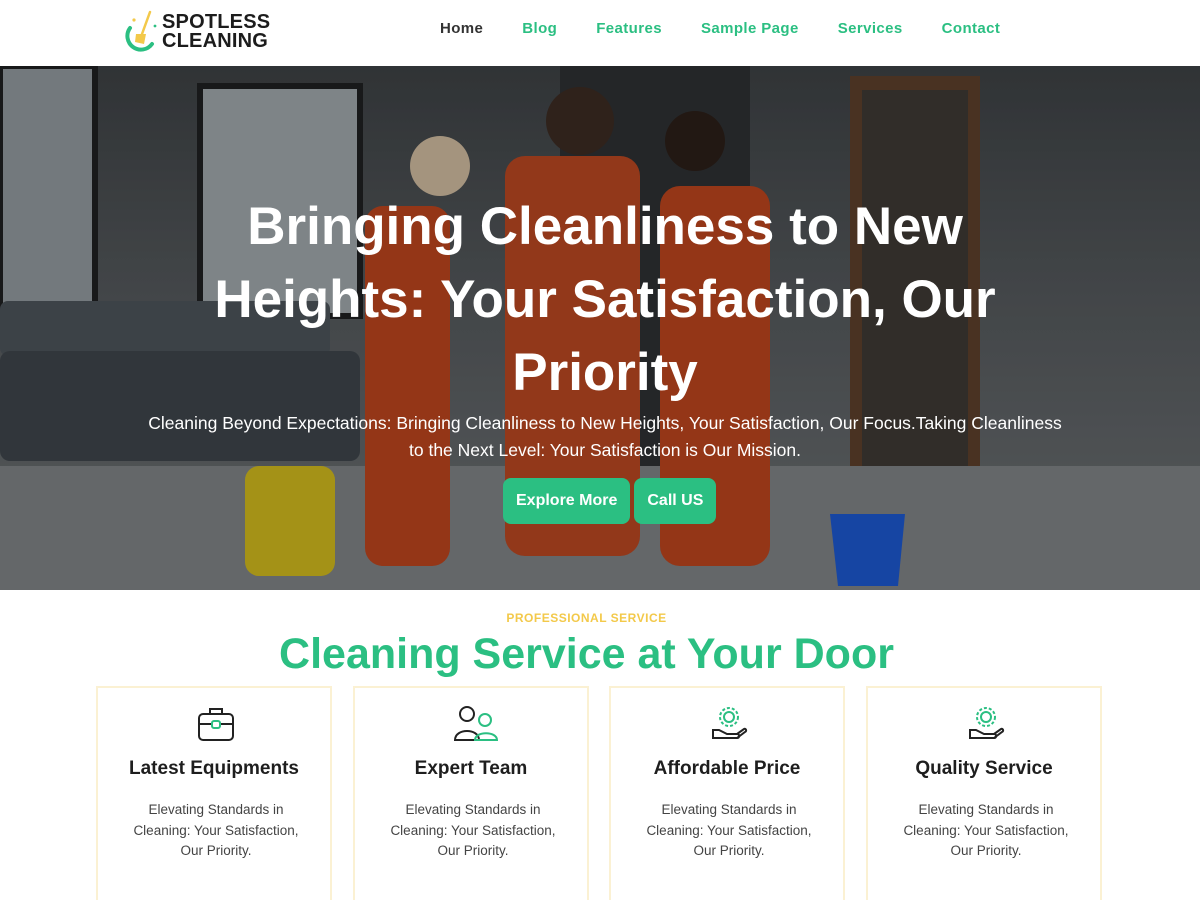 The width and height of the screenshot is (1200, 900). What do you see at coordinates (215, 41) in the screenshot?
I see `logo-line-2: CLEANING` at bounding box center [215, 41].